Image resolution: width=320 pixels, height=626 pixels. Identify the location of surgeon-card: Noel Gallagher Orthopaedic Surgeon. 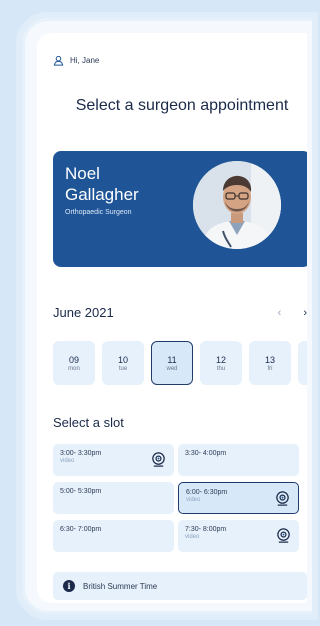
(180, 209).